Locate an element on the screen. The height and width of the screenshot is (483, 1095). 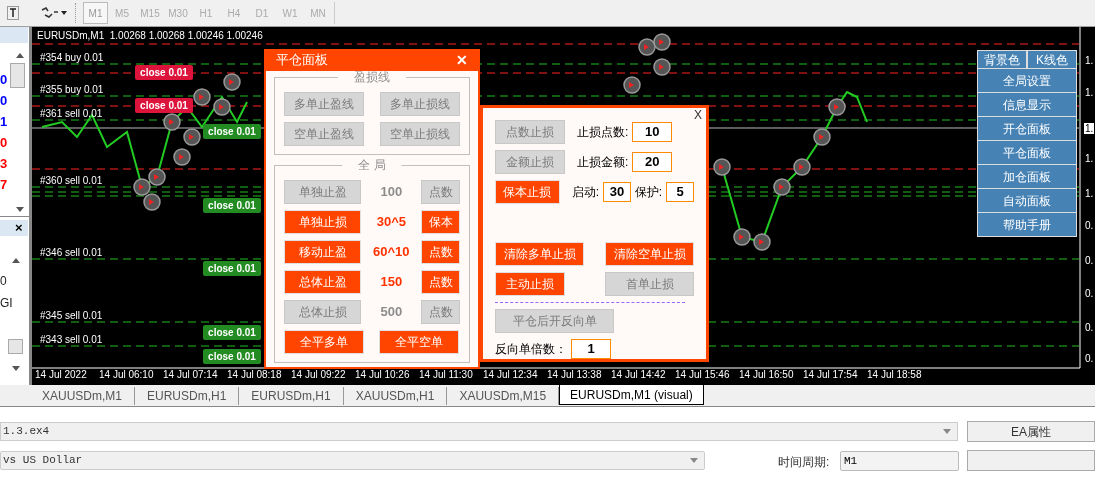
panel-button: 保本 is located at coordinates (440, 222).